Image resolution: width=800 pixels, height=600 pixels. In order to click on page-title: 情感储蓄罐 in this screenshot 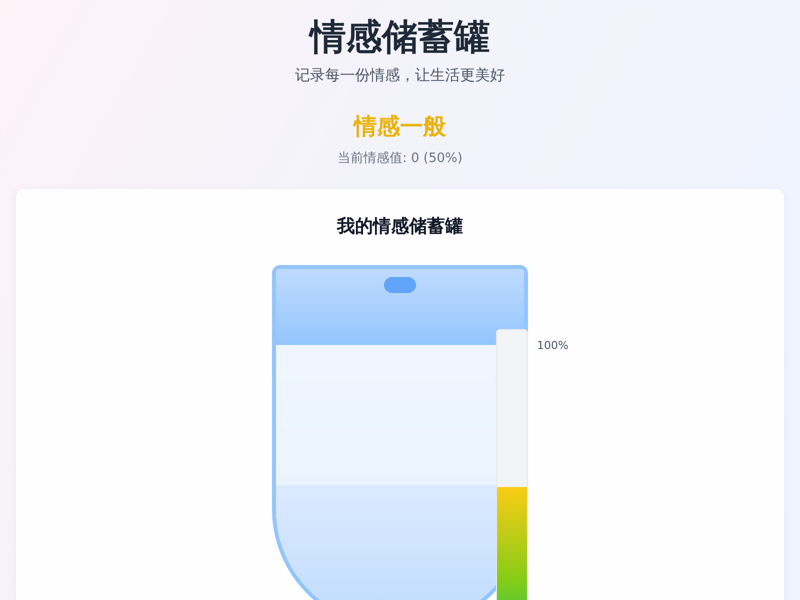, I will do `click(400, 38)`.